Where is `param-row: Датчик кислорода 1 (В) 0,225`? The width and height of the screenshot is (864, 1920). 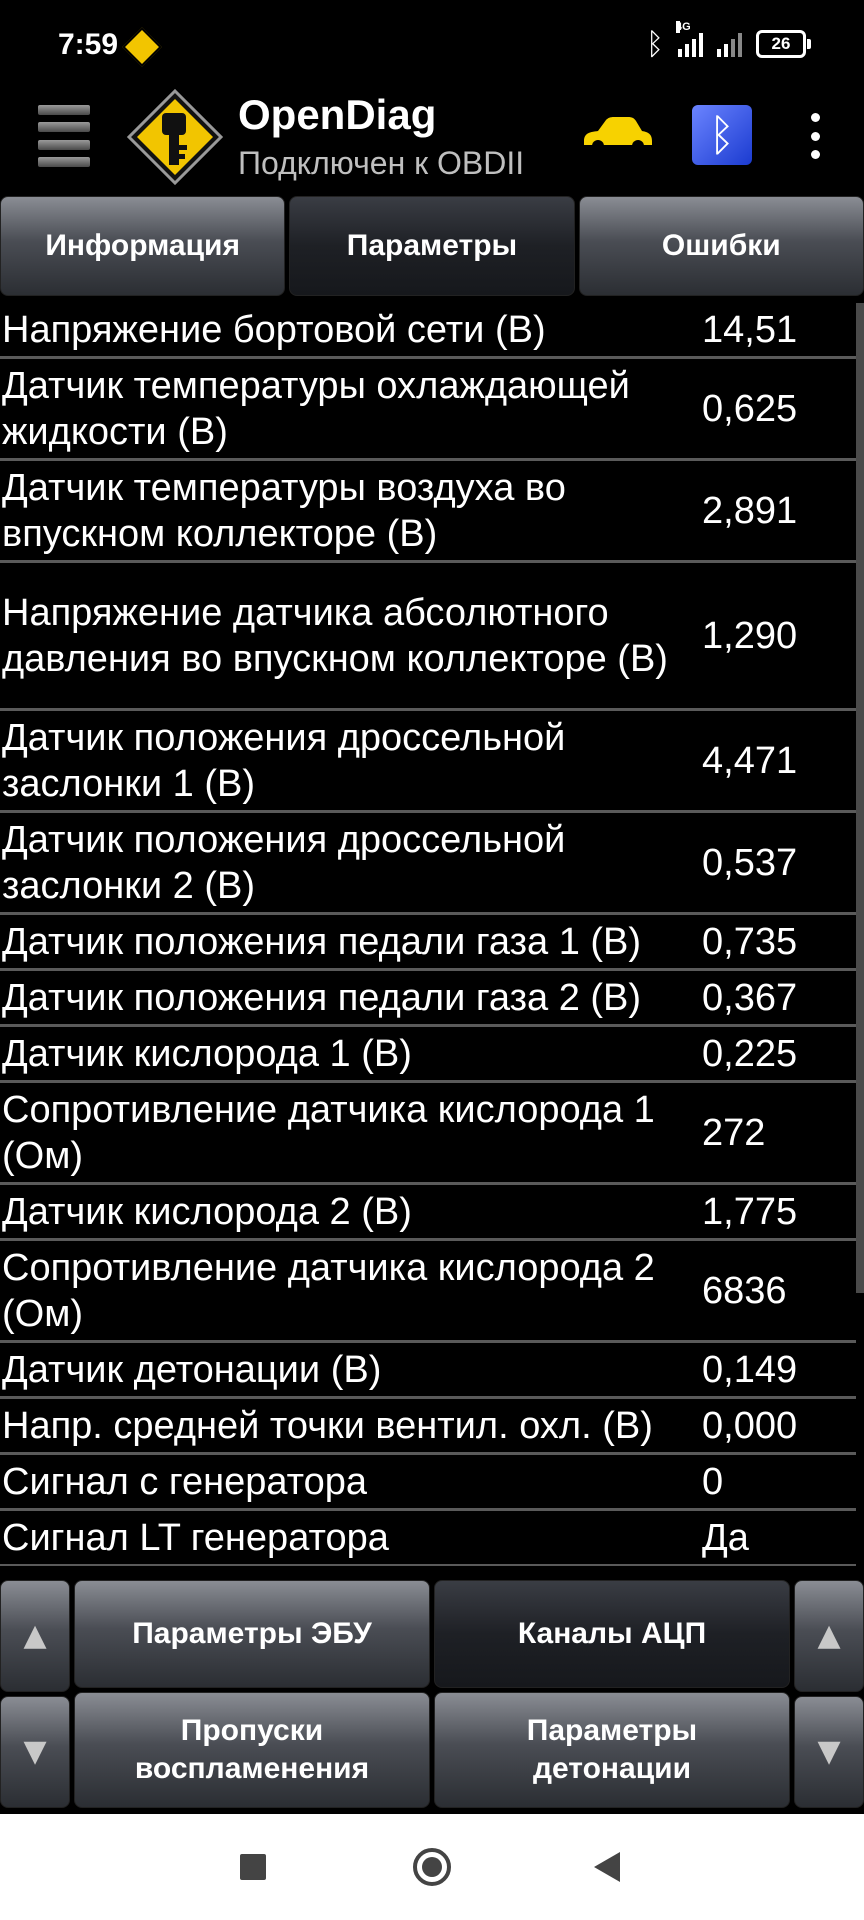
param-row: Датчик кислорода 1 (В) 0,225 is located at coordinates (428, 1055).